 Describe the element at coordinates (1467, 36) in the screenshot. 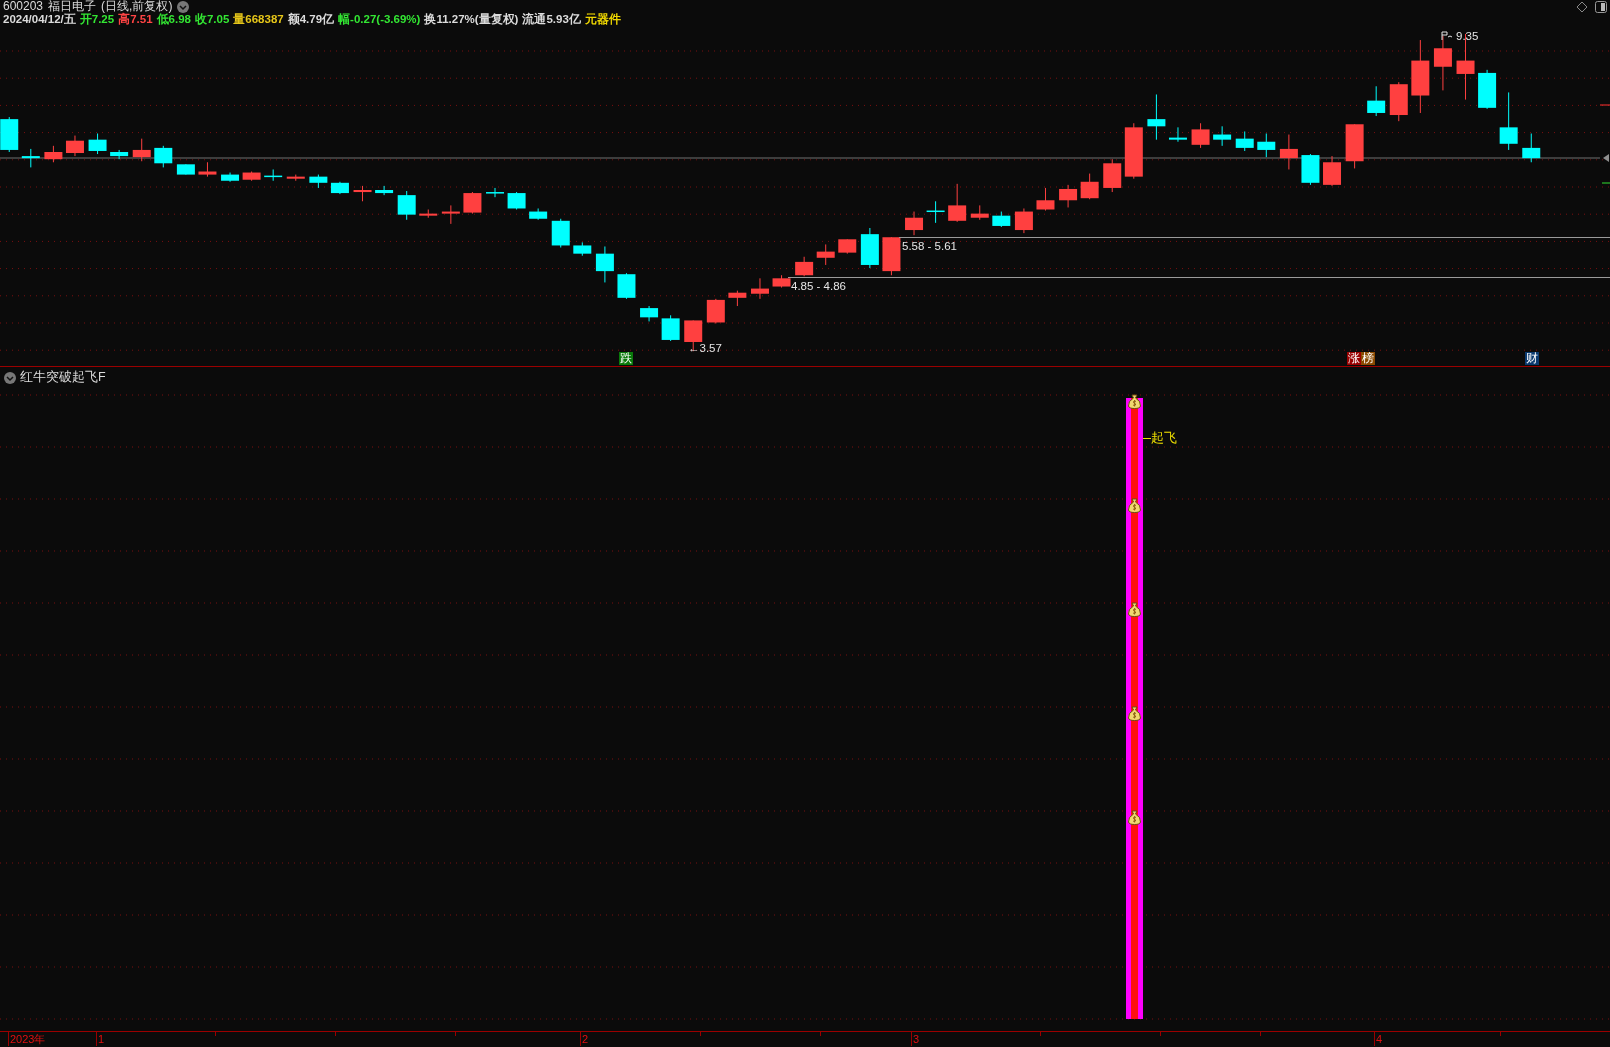

I see `high-price-label: 9.35` at that location.